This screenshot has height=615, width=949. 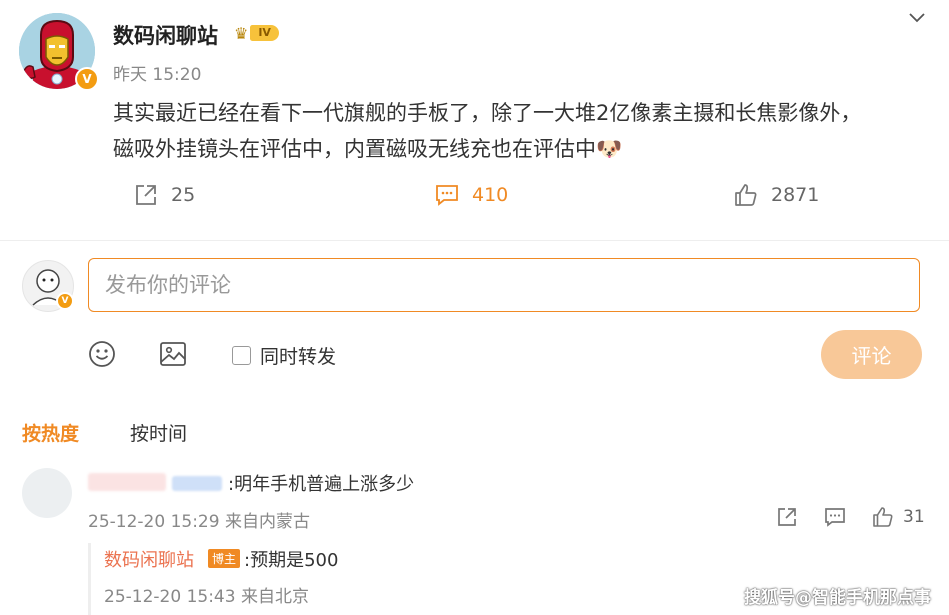 What do you see at coordinates (298, 357) in the screenshot?
I see `repost-checkbox-label: 同时转发` at bounding box center [298, 357].